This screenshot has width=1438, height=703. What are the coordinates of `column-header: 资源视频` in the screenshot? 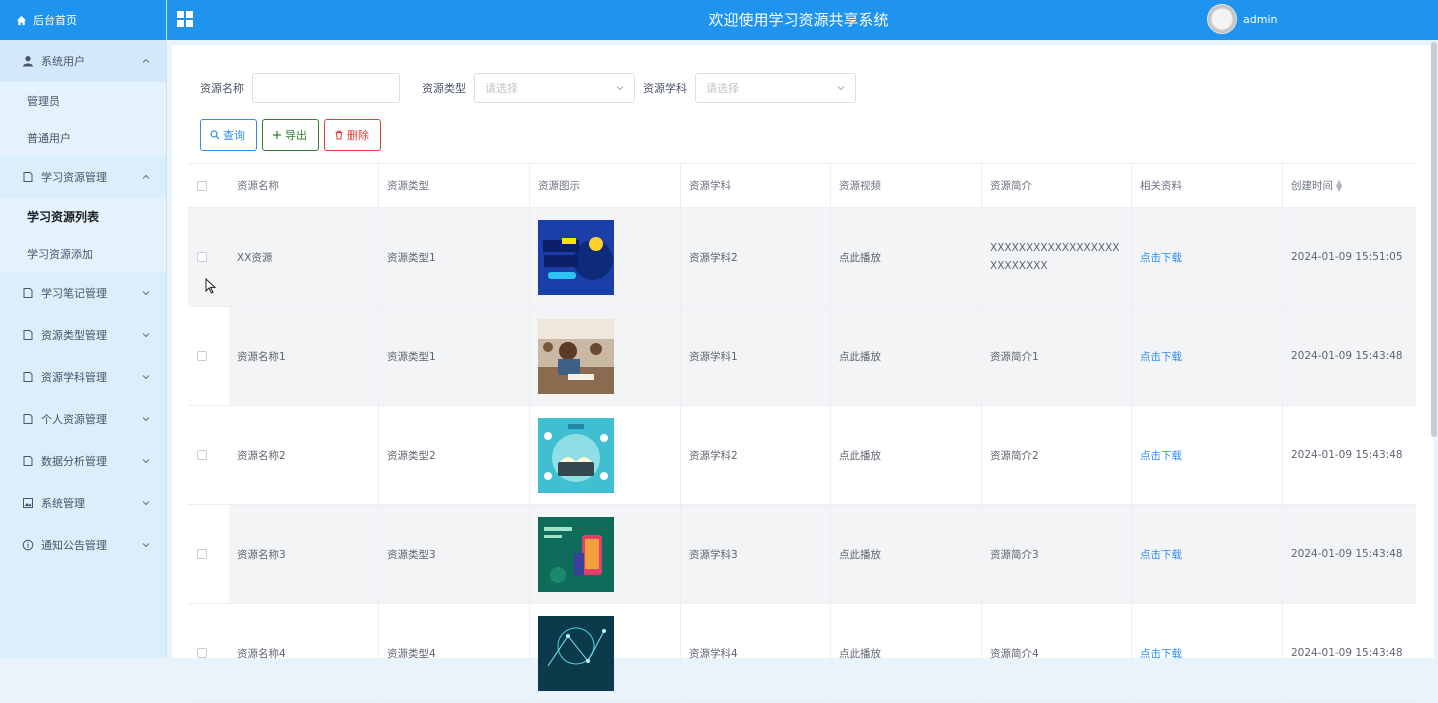 It's located at (906, 185).